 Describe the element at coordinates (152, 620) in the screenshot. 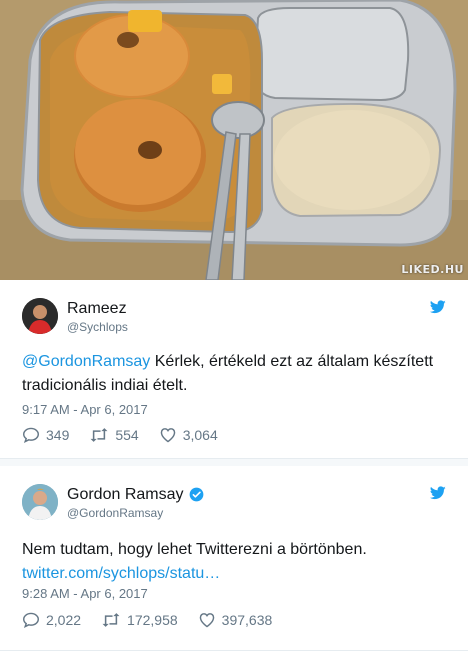

I see `retweet-count: 172,958` at that location.